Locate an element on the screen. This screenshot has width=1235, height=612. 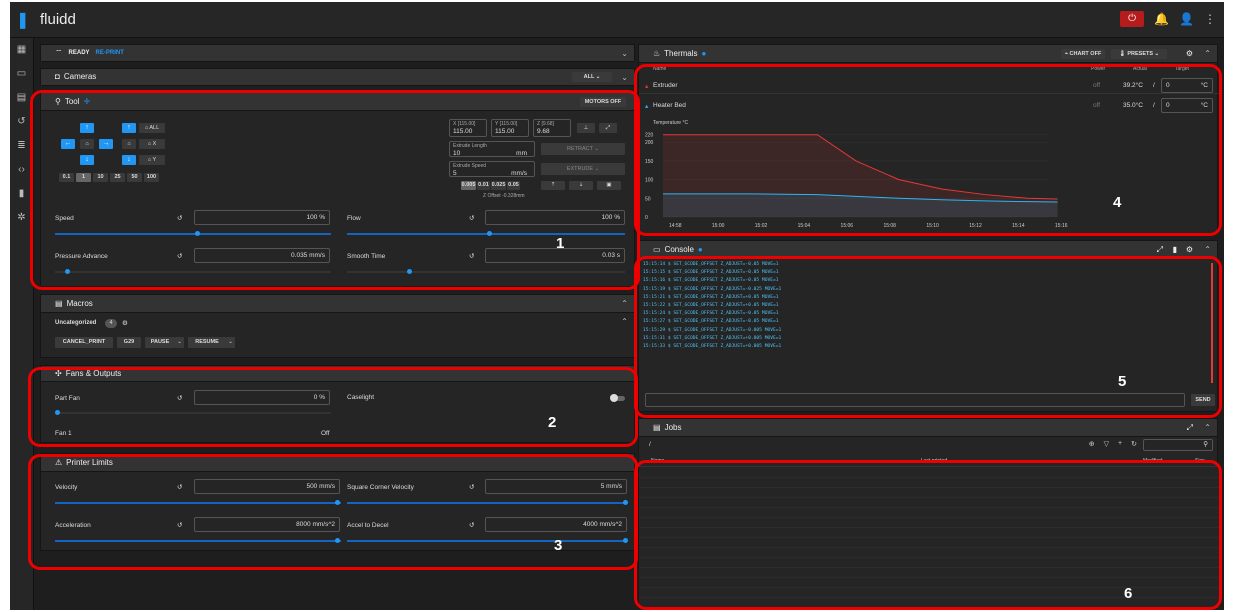
filter-icon: ▽ is located at coordinates (1106, 444).